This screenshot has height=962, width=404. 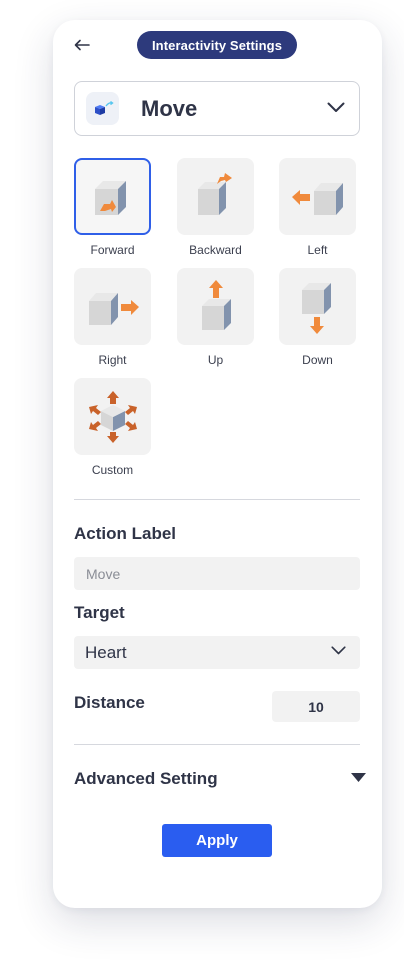 What do you see at coordinates (112, 416) in the screenshot?
I see `move-custom-icon` at bounding box center [112, 416].